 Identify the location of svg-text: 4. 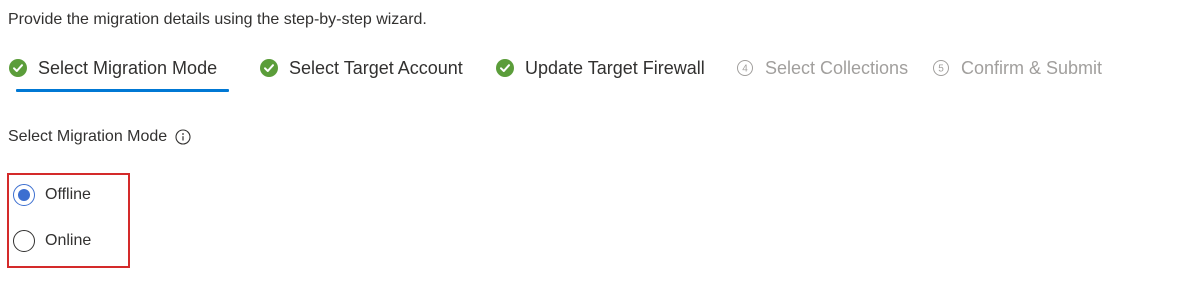
(745, 69).